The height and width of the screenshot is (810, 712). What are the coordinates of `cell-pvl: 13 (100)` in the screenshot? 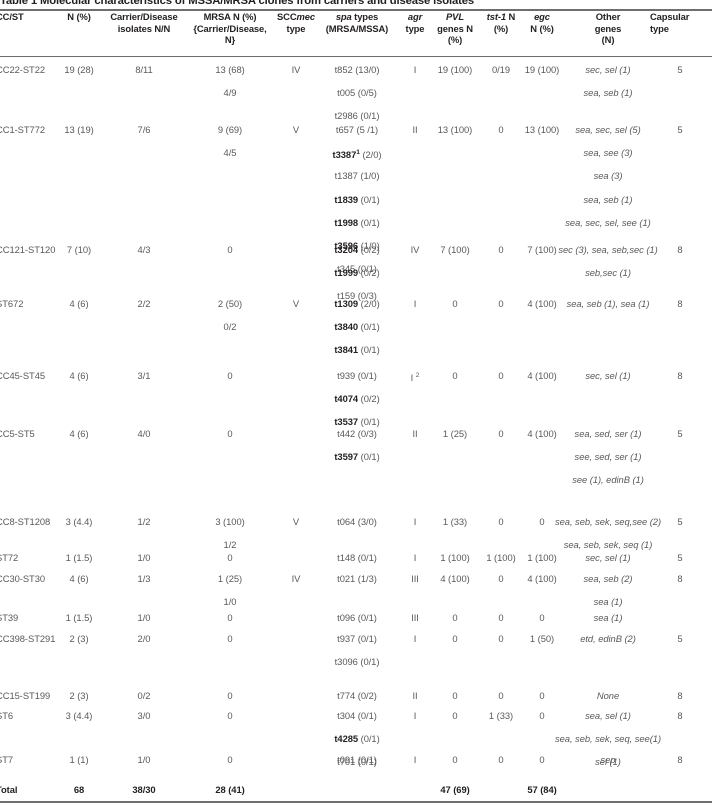 It's located at (455, 129).